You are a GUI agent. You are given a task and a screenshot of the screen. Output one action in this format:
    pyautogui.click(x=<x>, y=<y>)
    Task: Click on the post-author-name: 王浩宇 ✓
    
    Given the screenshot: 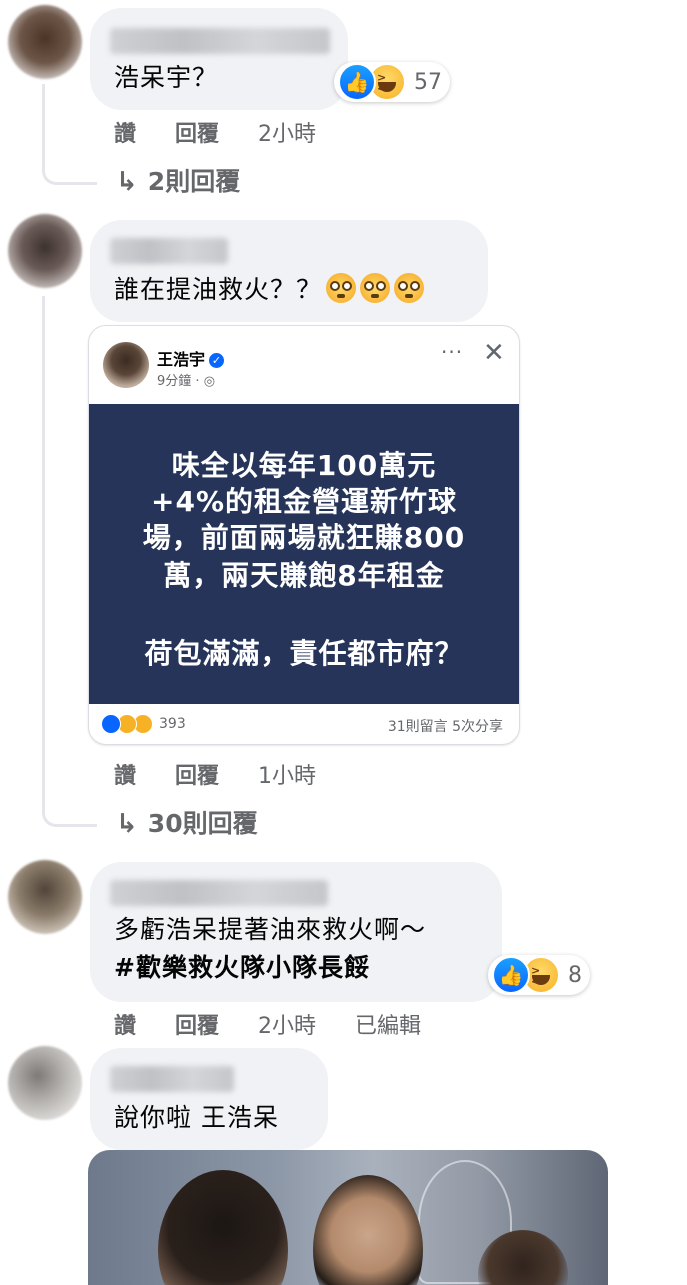 What is the action you would take?
    pyautogui.click(x=191, y=358)
    